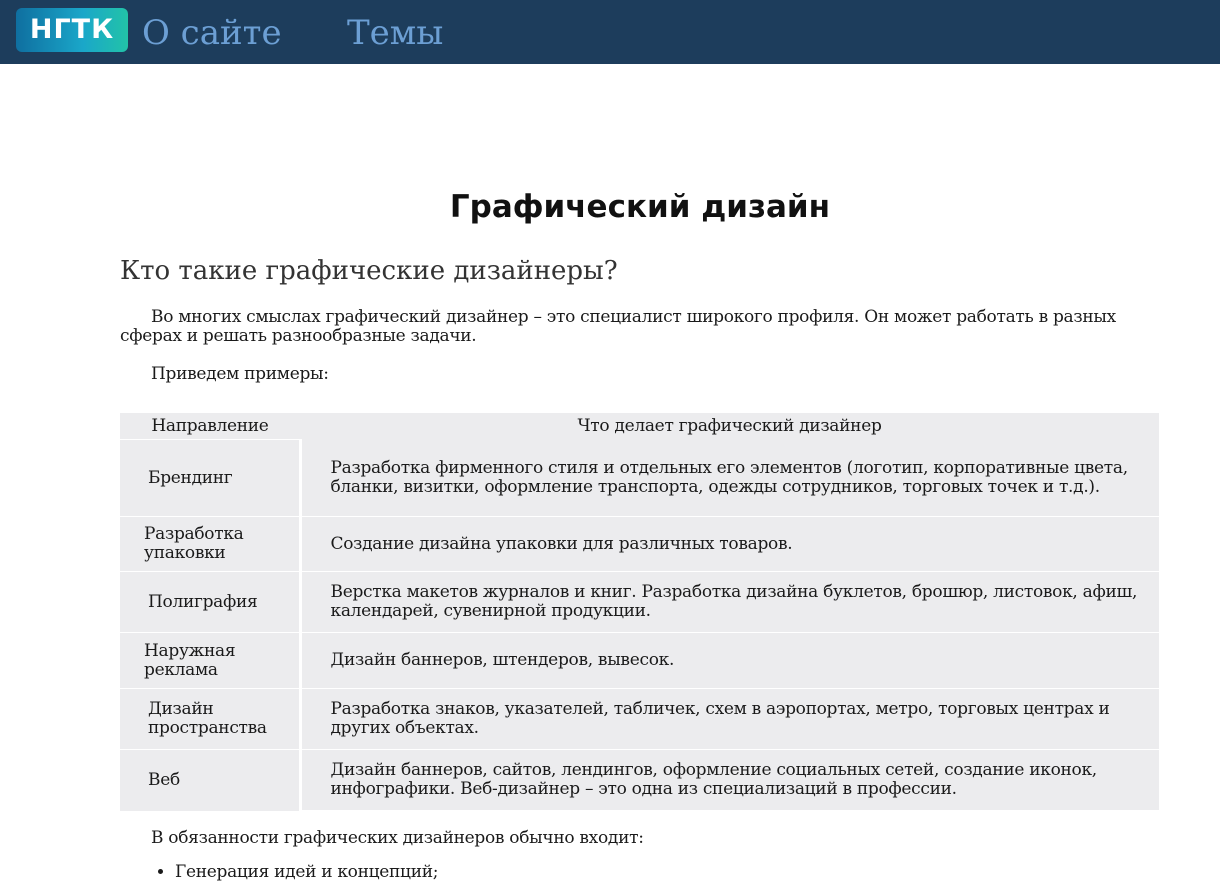  What do you see at coordinates (306, 872) in the screenshot?
I see `list-item: Генерация идей и концепций;` at bounding box center [306, 872].